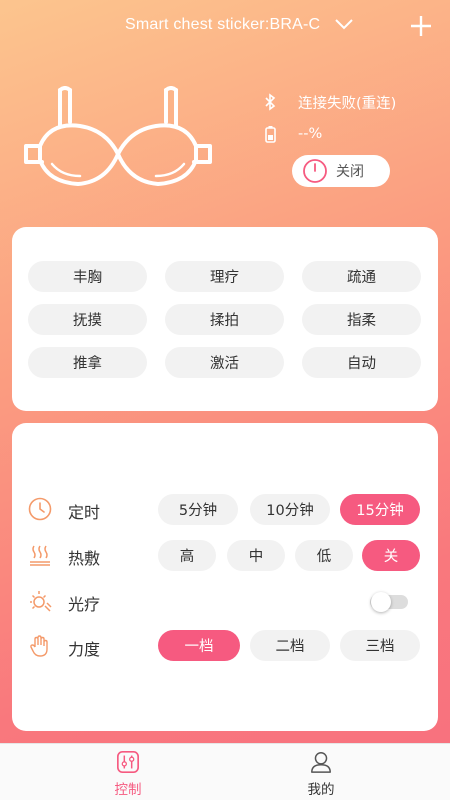 The image size is (450, 800). Describe the element at coordinates (40, 555) in the screenshot. I see `heat-icon` at that location.